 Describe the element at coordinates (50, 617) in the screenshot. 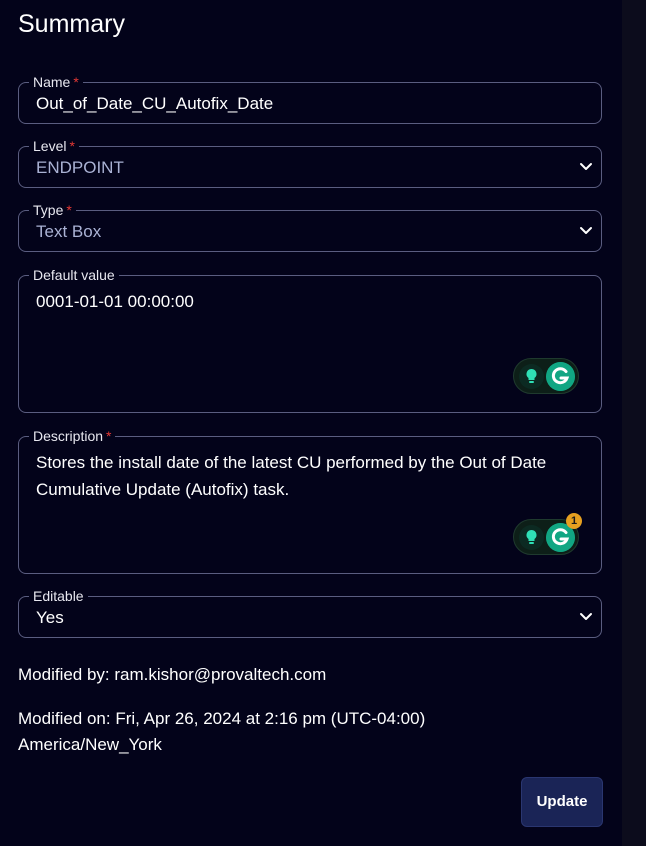

I see `editable-value: Yes` at that location.